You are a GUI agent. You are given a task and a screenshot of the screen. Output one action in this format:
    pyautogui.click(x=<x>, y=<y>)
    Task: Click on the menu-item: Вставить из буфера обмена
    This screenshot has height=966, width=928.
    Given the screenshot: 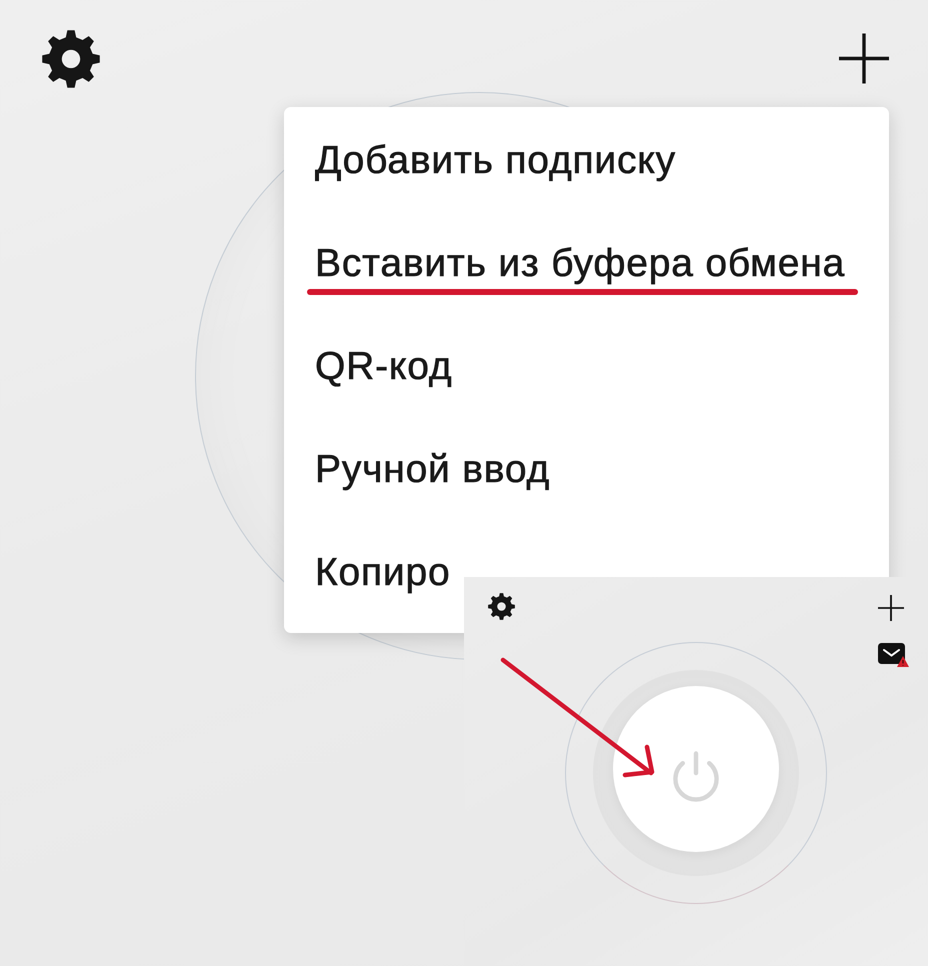 What is the action you would take?
    pyautogui.click(x=580, y=263)
    